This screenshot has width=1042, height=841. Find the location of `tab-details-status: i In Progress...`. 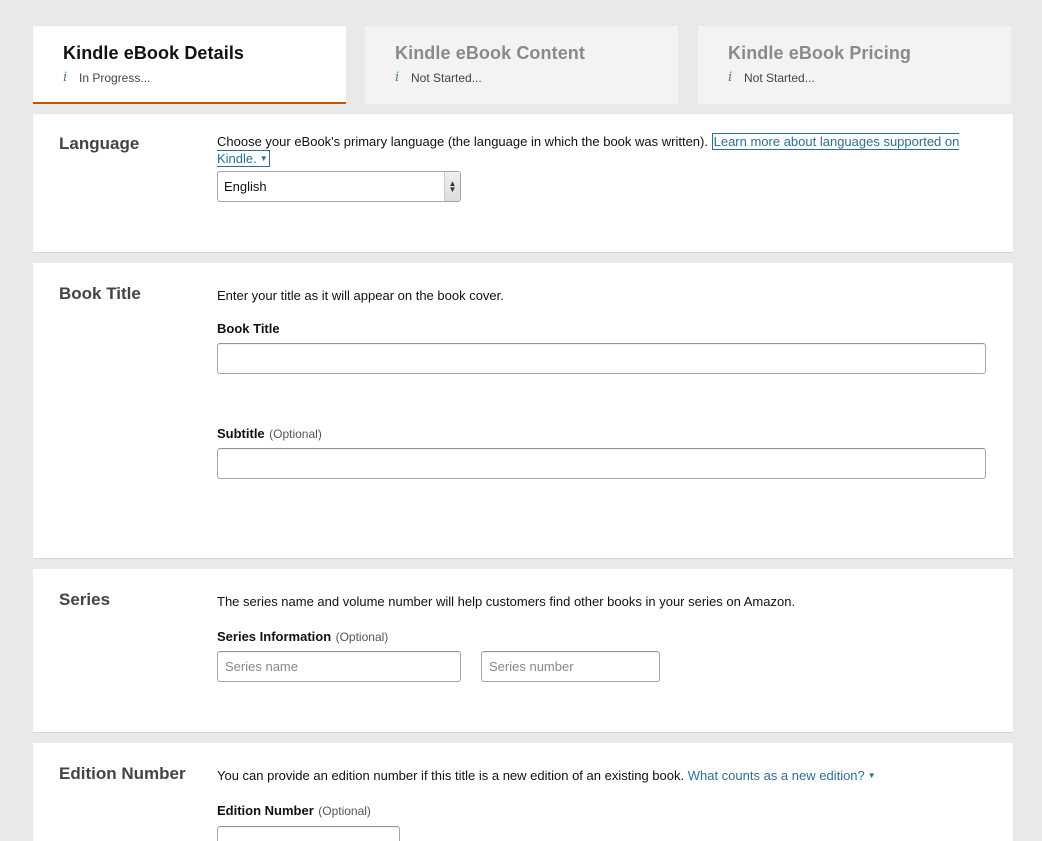

tab-details-status: i In Progress... is located at coordinates (204, 77).